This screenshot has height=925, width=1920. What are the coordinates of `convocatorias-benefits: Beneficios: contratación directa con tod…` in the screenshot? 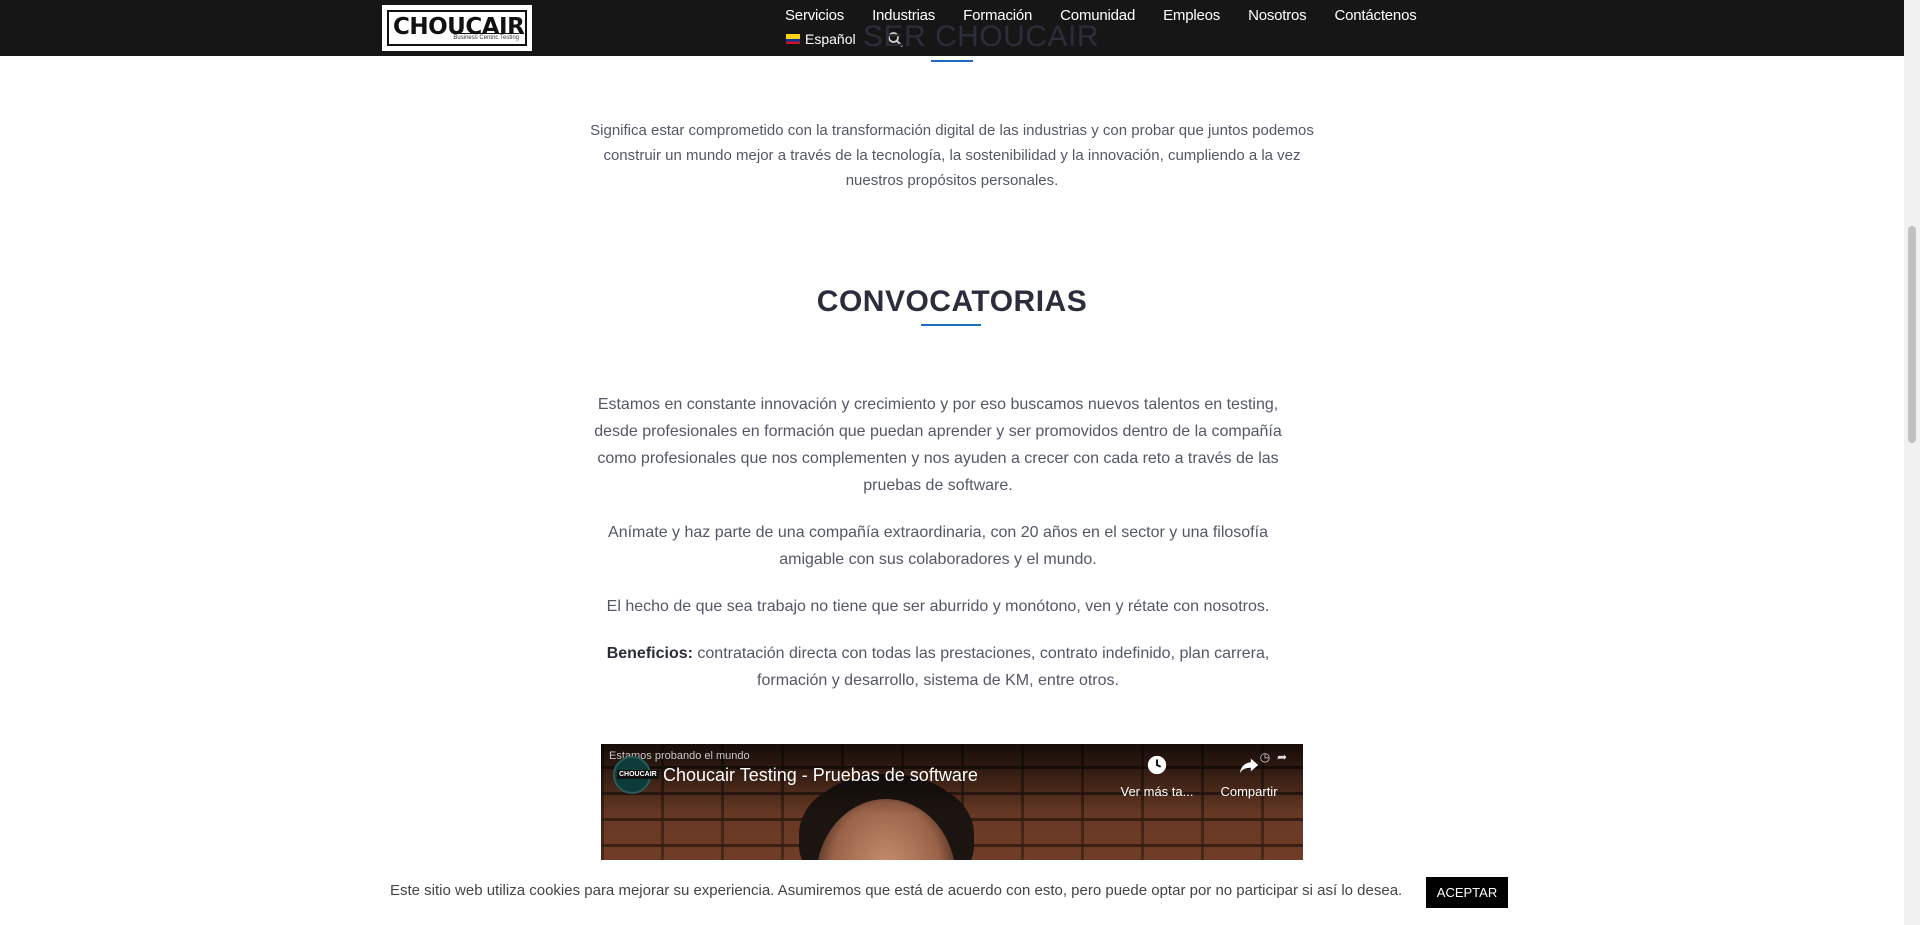 It's located at (938, 667).